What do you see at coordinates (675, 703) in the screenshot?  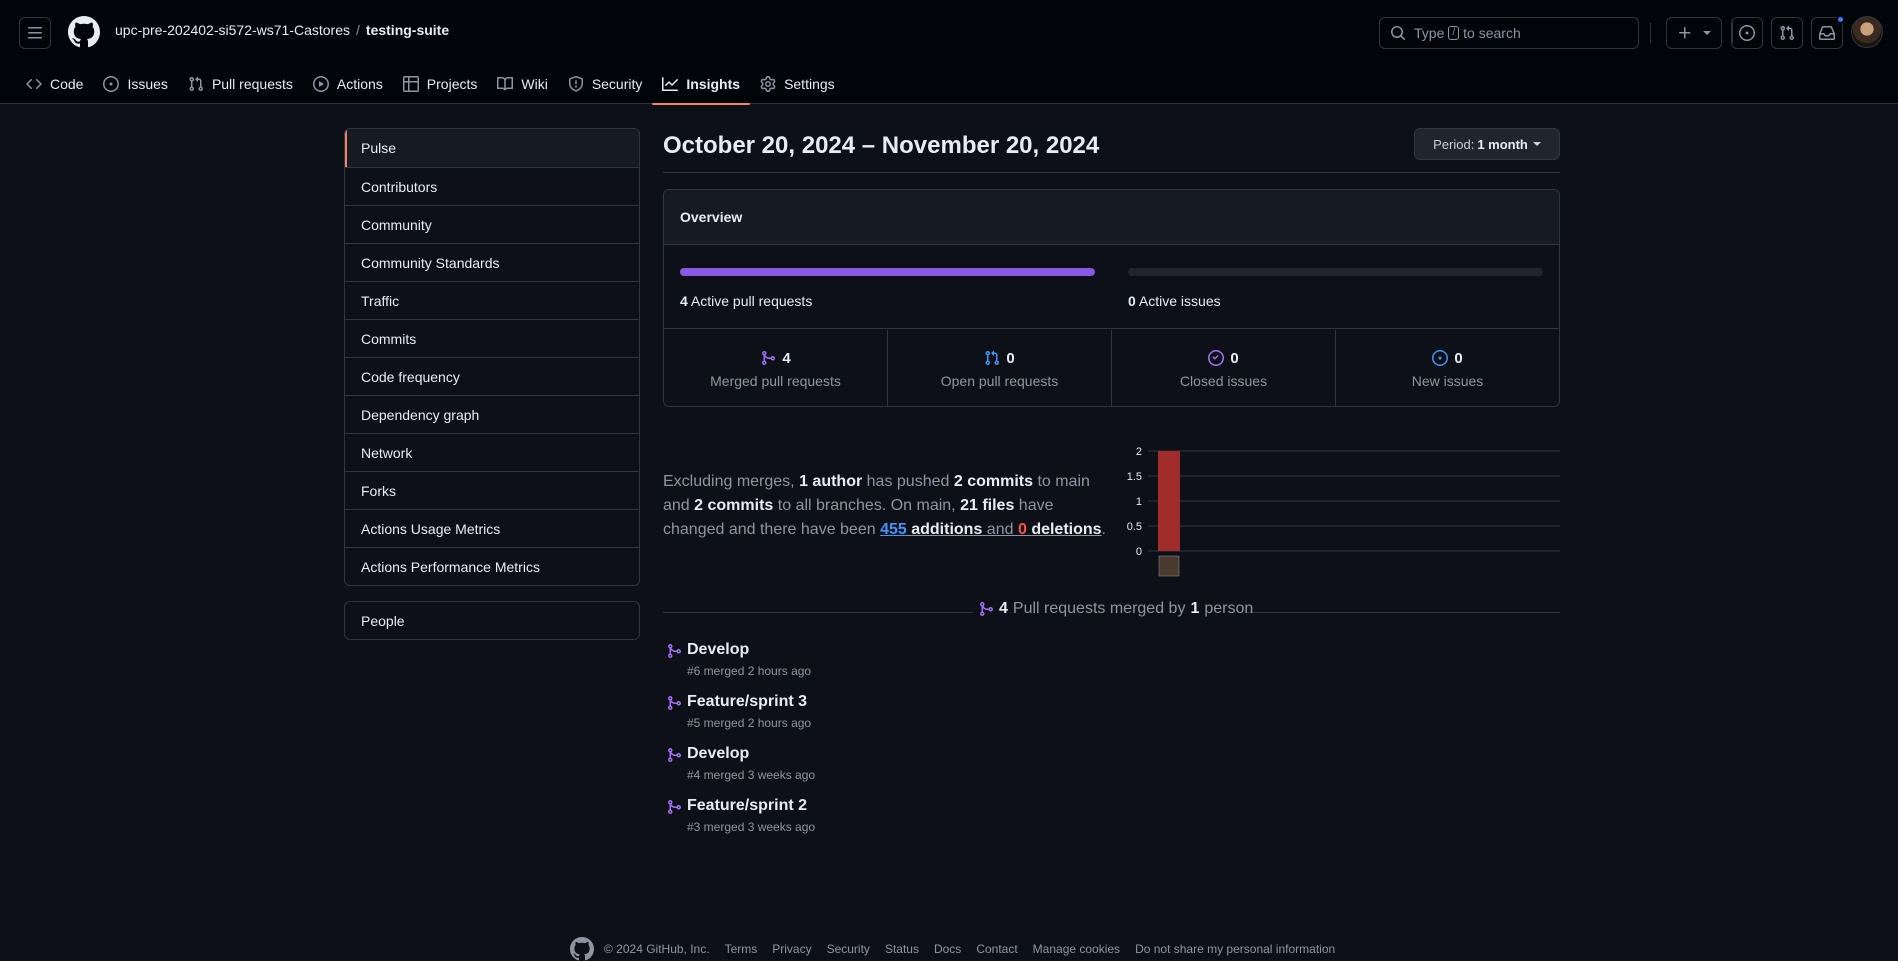 I see `merge-icon` at bounding box center [675, 703].